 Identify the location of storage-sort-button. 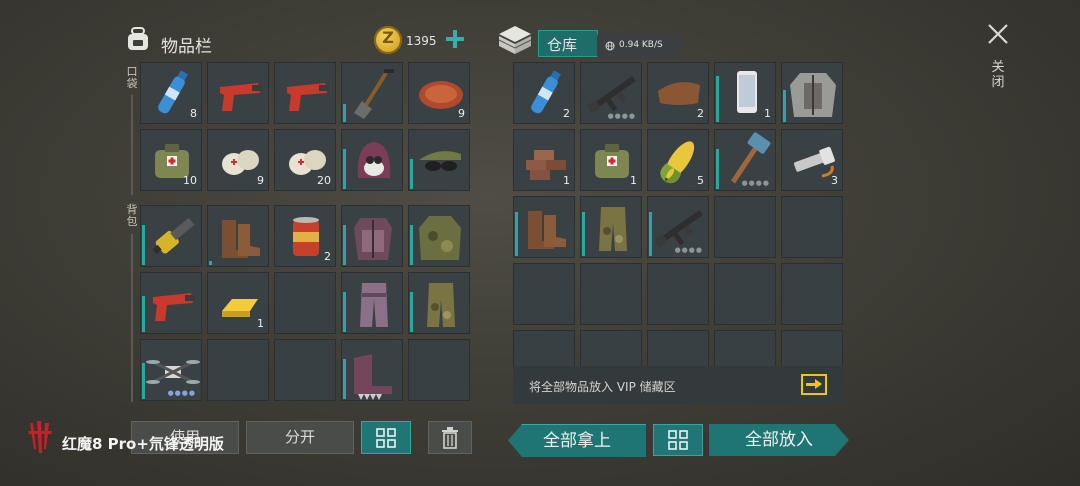
(678, 440).